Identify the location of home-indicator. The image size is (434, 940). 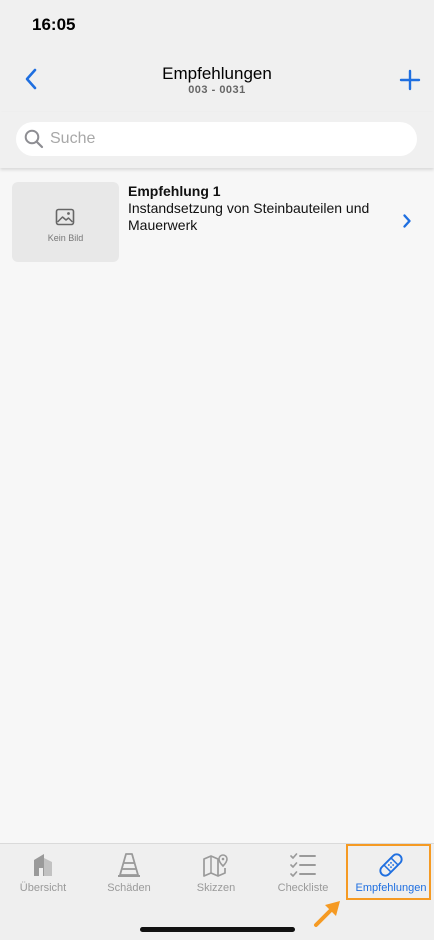
(217, 929).